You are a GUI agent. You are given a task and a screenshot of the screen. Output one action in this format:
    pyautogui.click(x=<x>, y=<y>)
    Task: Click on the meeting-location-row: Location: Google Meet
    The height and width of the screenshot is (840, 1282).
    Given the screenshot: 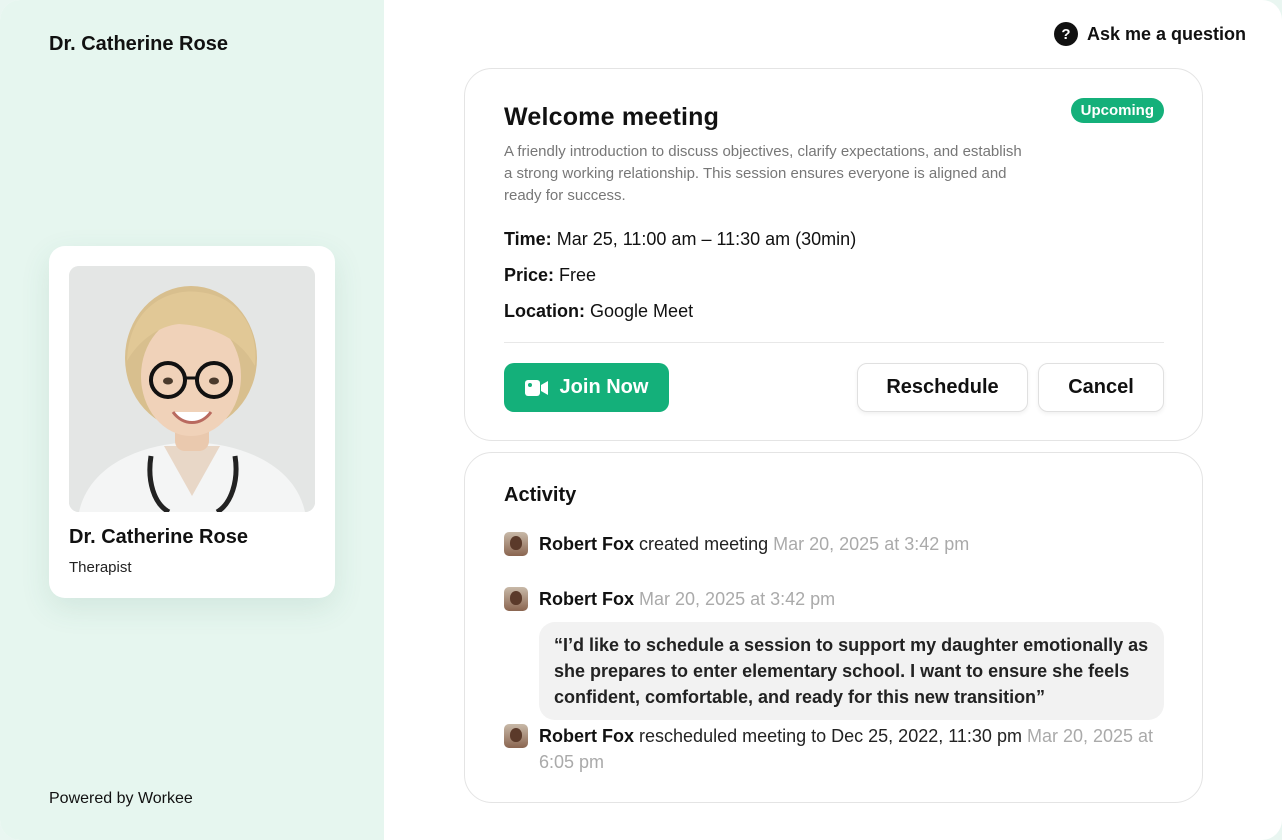 What is the action you would take?
    pyautogui.click(x=598, y=311)
    